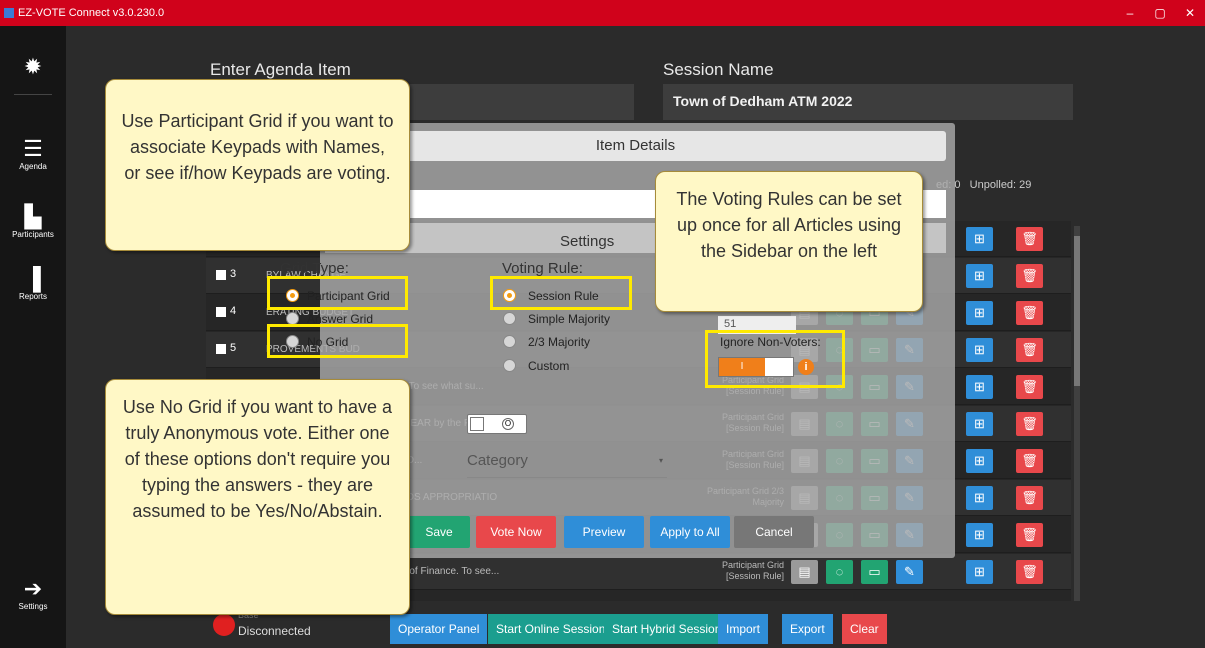  What do you see at coordinates (274, 631) in the screenshot?
I see `connection-status: Disconnected` at bounding box center [274, 631].